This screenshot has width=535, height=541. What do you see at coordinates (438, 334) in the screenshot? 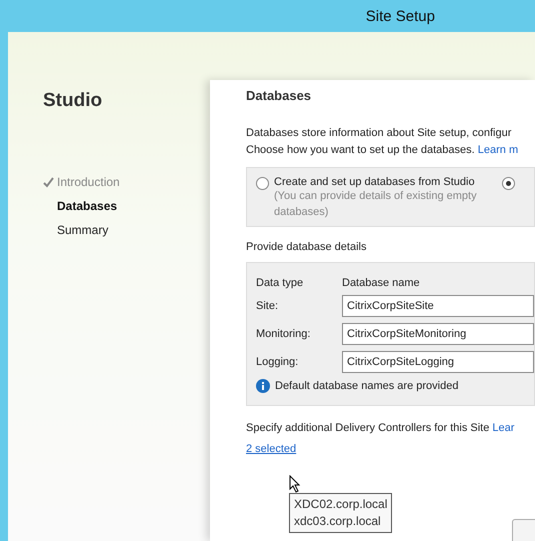
I see `input-field: CitrixCorpSiteMonitoring` at bounding box center [438, 334].